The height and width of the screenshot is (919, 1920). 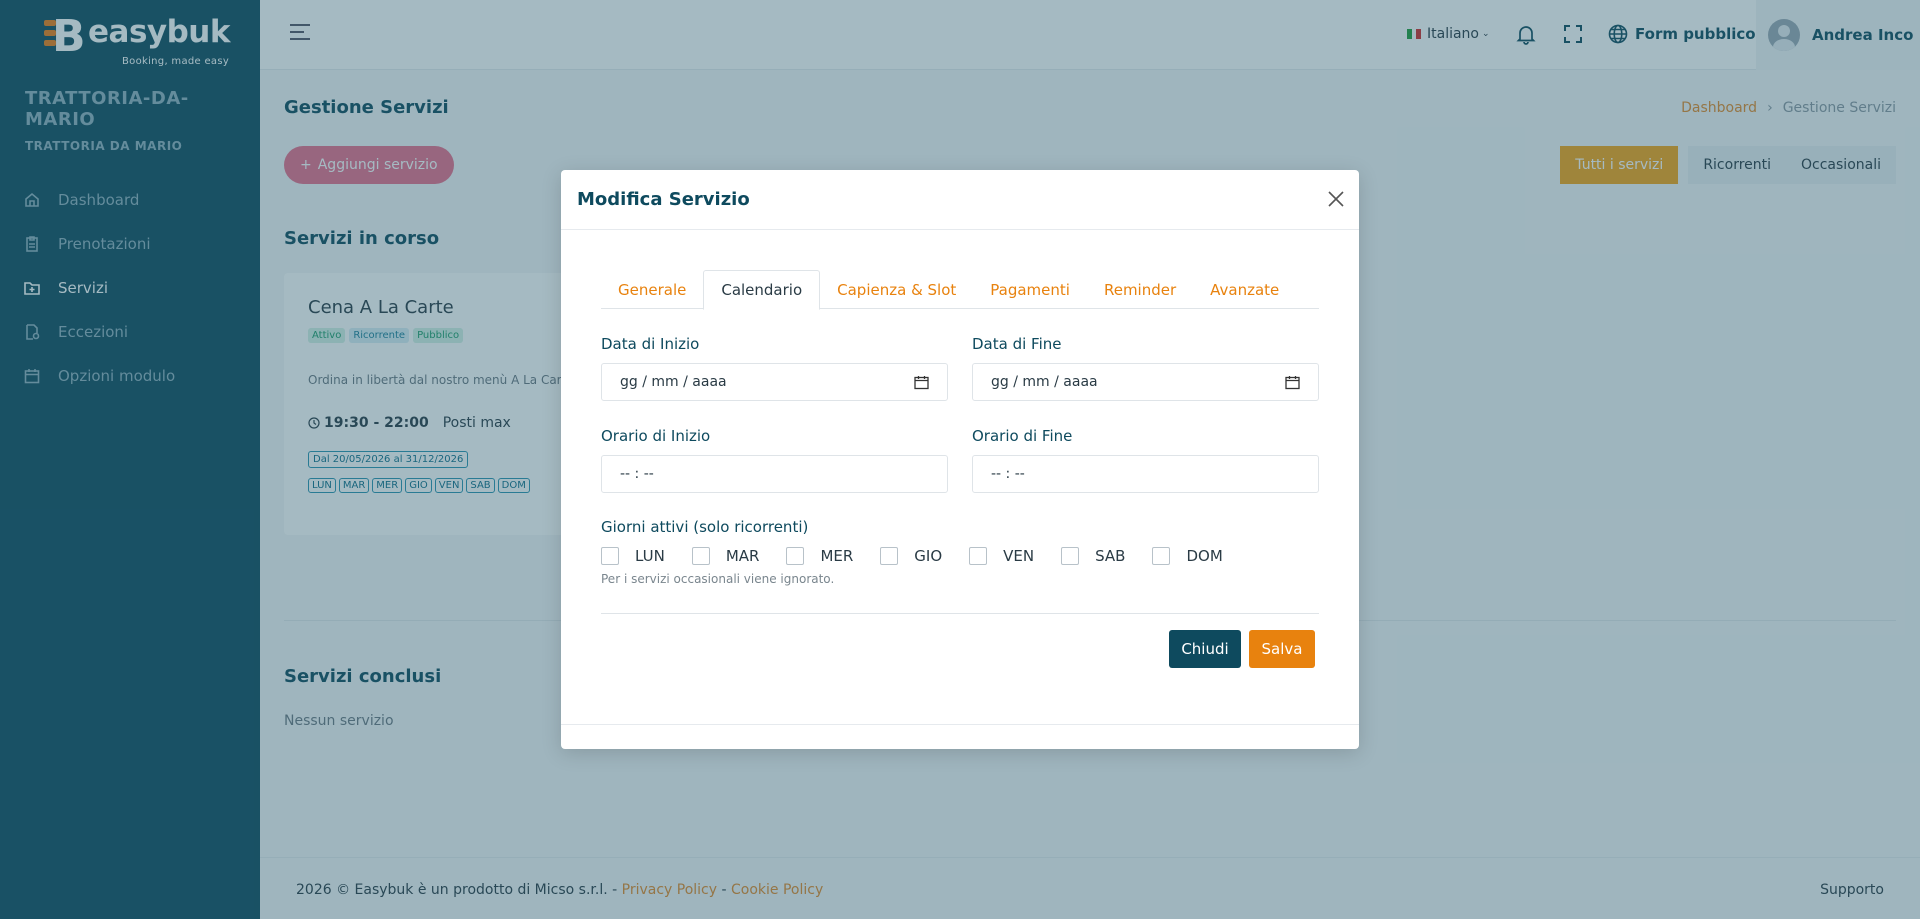 I want to click on day-checkbox-sab: SAB, so click(x=1093, y=556).